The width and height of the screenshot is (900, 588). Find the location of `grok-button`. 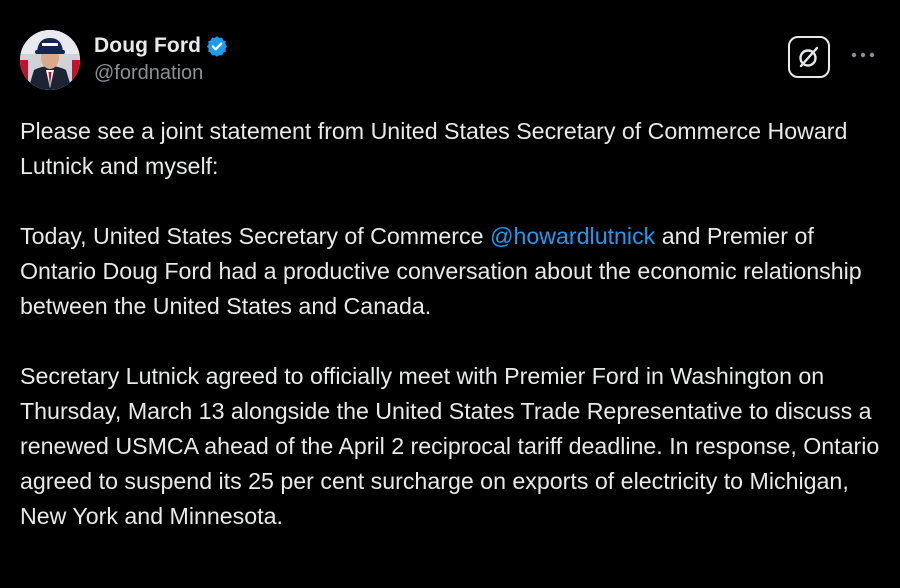

grok-button is located at coordinates (809, 57).